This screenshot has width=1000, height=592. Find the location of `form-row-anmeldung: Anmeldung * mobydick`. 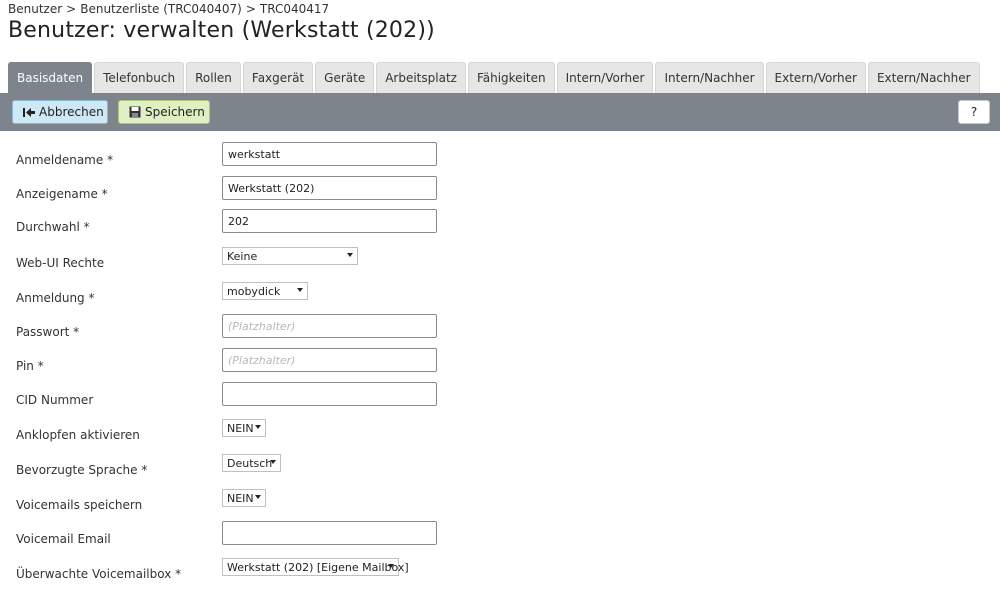

form-row-anmeldung: Anmeldung * mobydick is located at coordinates (500, 299).